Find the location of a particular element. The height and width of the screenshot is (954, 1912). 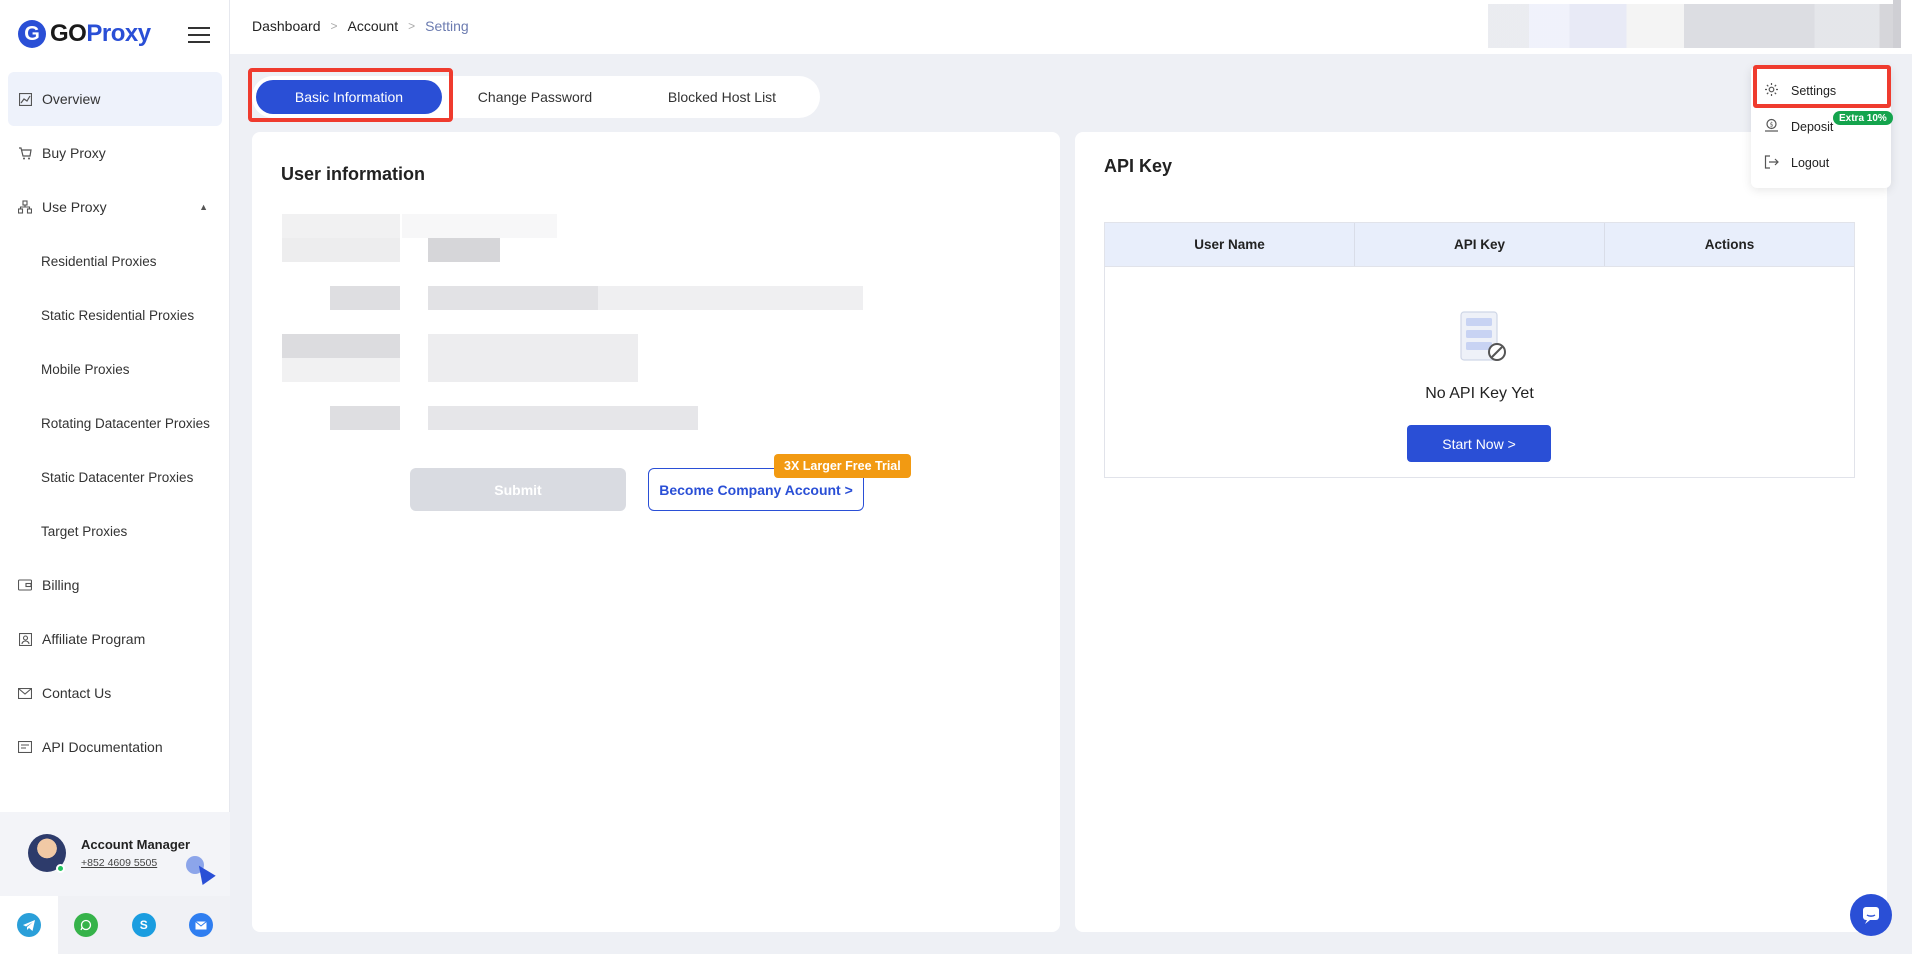

sidebar-item-target-proxies: Target Proxies is located at coordinates (115, 531).